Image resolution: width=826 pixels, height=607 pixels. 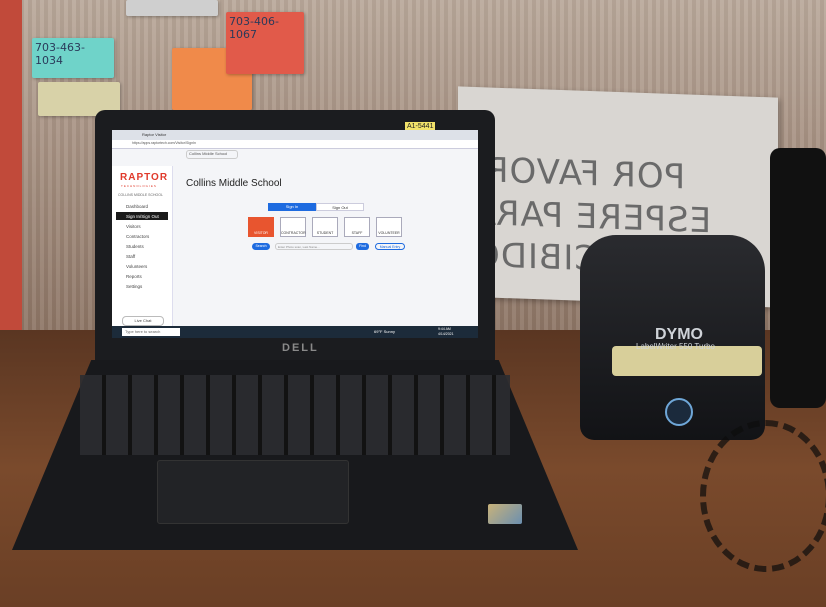 I want to click on student-type-card: STUDENT, so click(x=325, y=227).